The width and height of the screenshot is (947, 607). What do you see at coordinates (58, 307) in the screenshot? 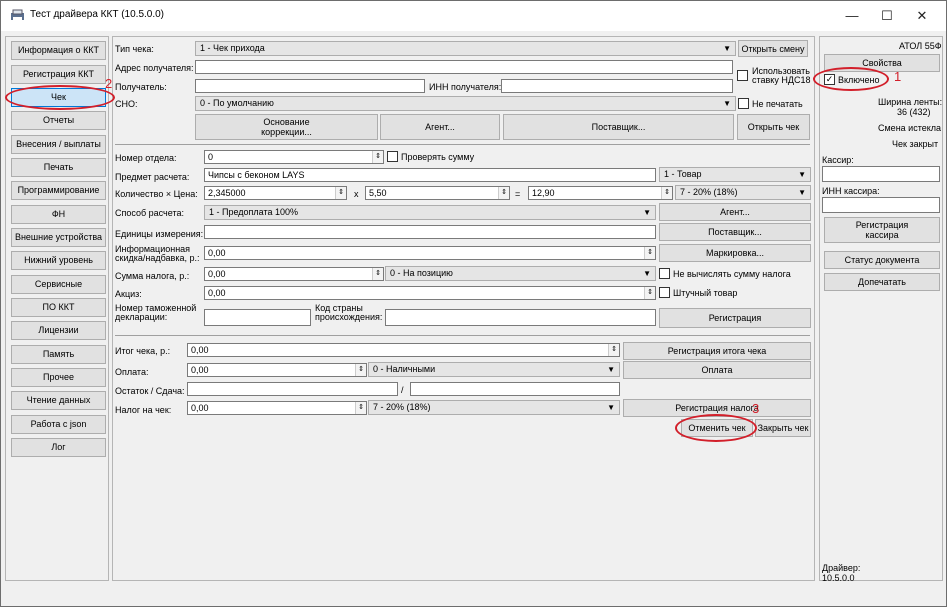
I see `nav-kkt-software: ПО ККТ` at bounding box center [58, 307].